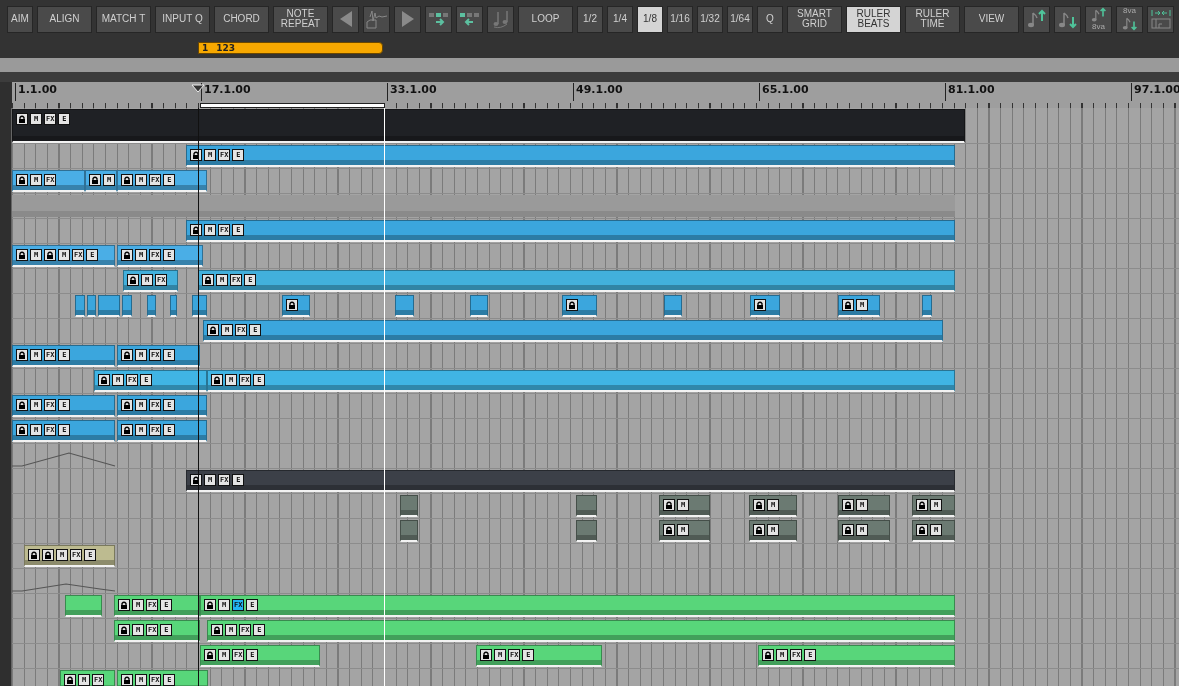 Image resolution: width=1179 pixels, height=686 pixels. Describe the element at coordinates (64, 19) in the screenshot. I see `toolbar-button: ALIGN` at that location.